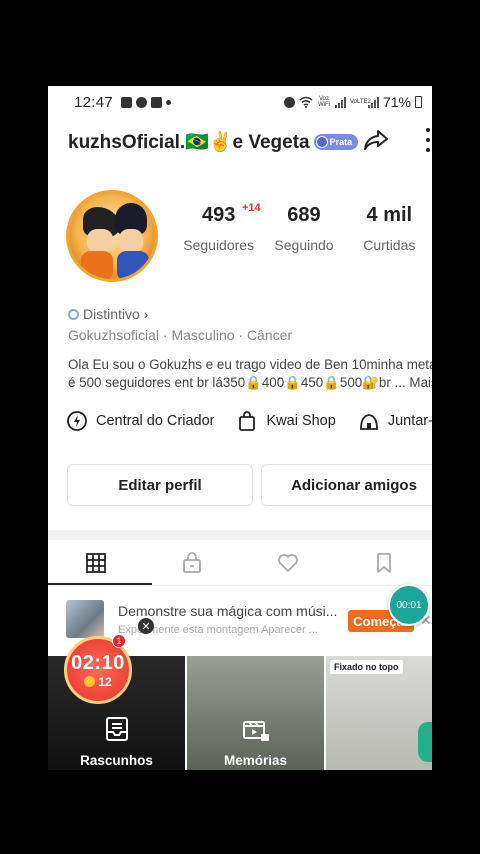 This screenshot has width=480, height=854. Describe the element at coordinates (105, 681) in the screenshot. I see `coin-count: 12` at that location.